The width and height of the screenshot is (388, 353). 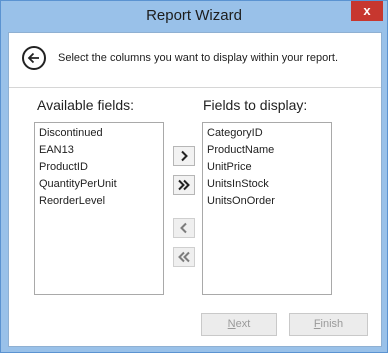 I want to click on back-button, so click(x=34, y=58).